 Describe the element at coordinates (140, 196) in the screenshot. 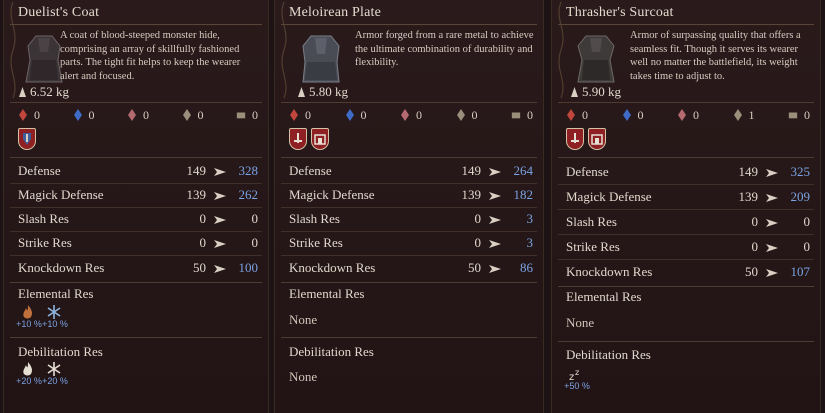

I see `stat-row-magick-defense: Magick Defense 139 262` at that location.